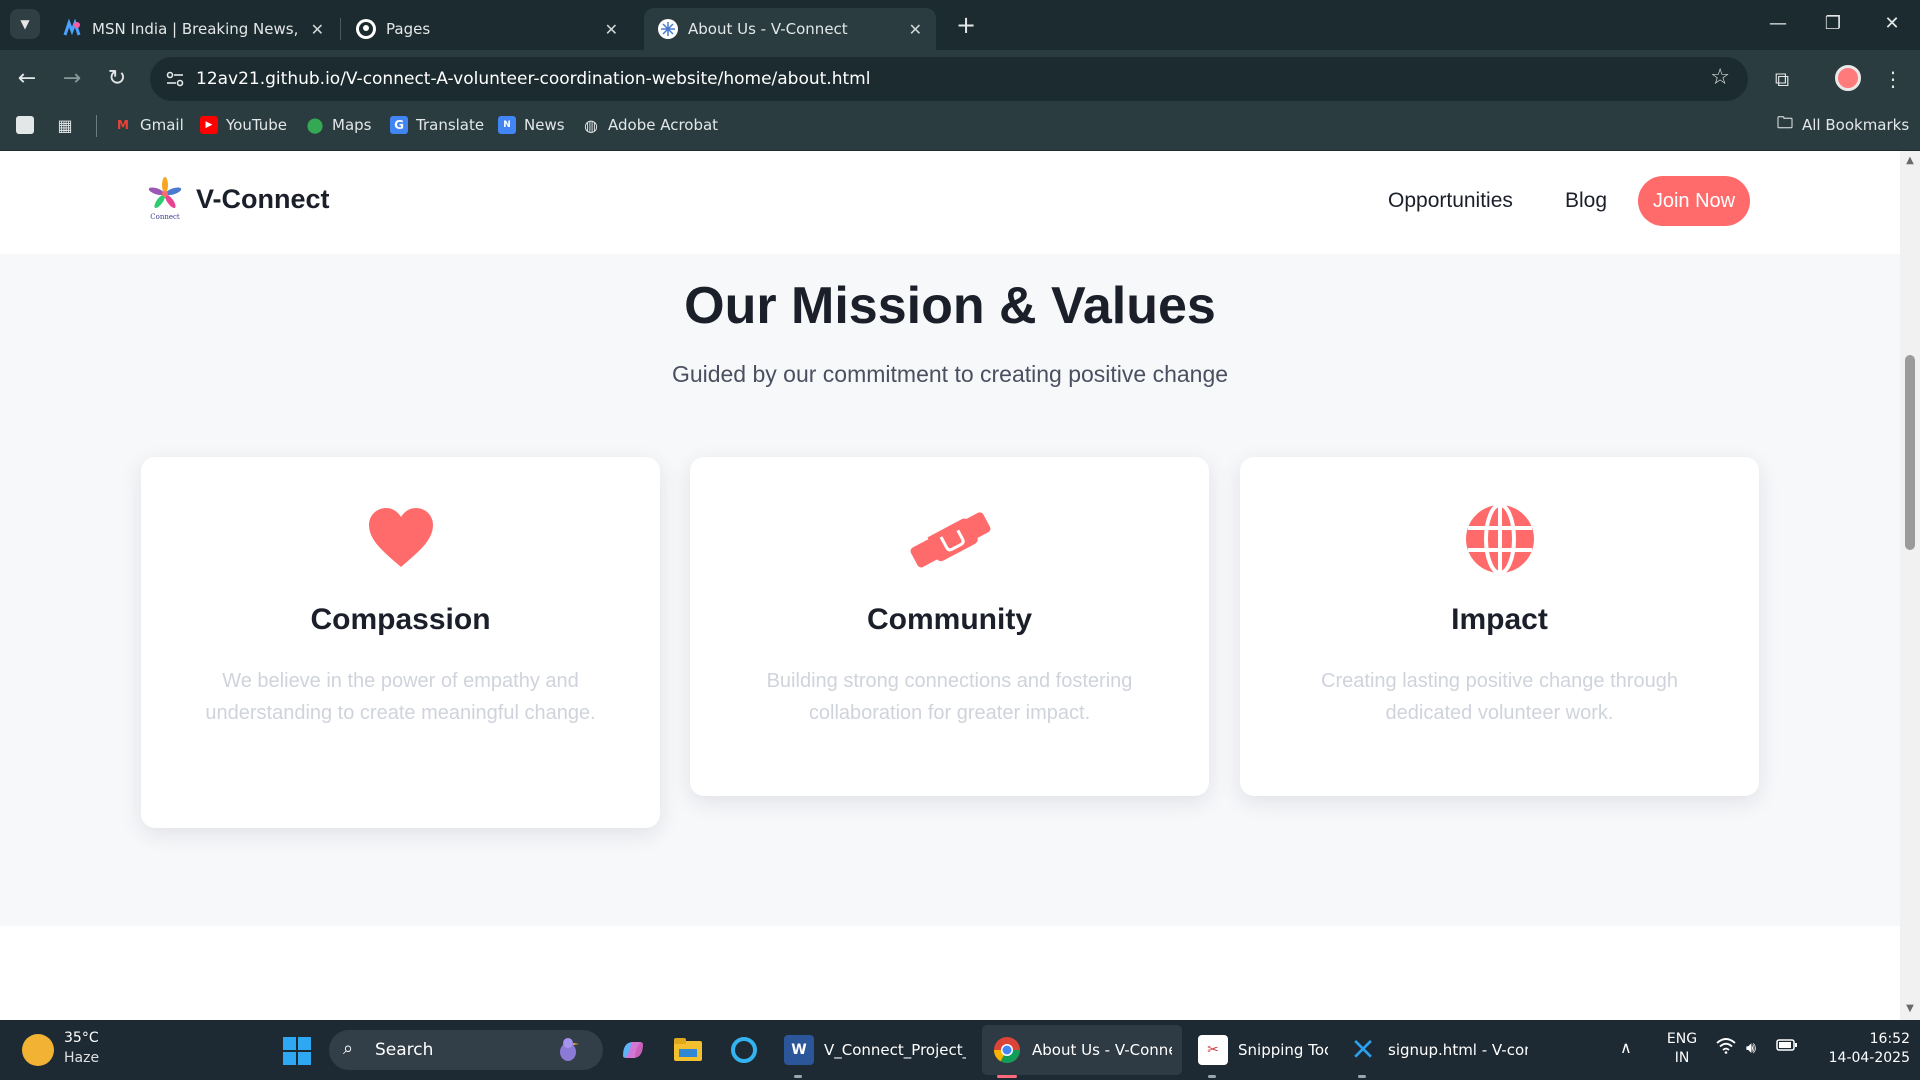  Describe the element at coordinates (1283, 1050) in the screenshot. I see `taskbar-app-label: Snipping Toc` at that location.